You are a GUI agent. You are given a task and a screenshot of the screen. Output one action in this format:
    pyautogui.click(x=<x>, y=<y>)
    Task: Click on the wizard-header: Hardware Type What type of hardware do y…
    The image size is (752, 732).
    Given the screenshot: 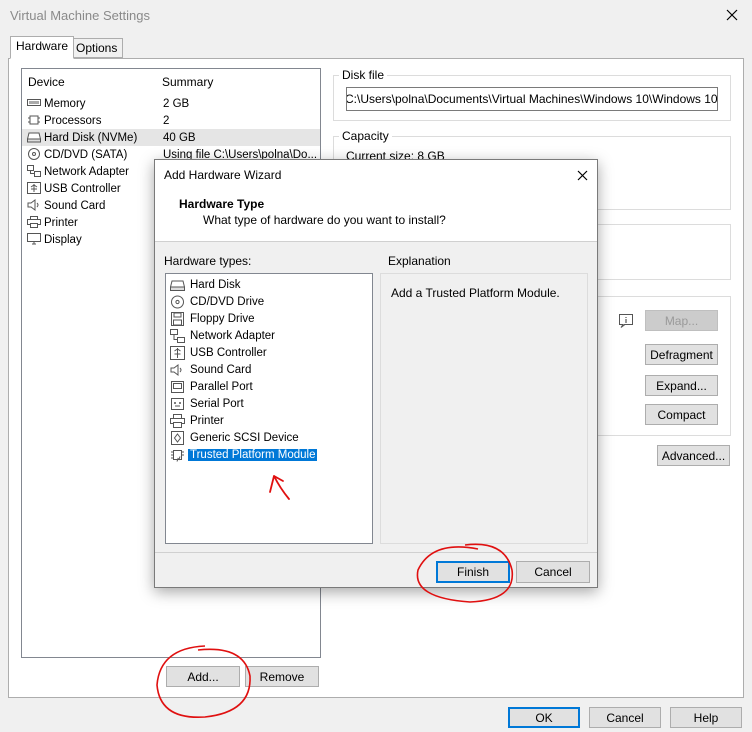 What is the action you would take?
    pyautogui.click(x=376, y=216)
    